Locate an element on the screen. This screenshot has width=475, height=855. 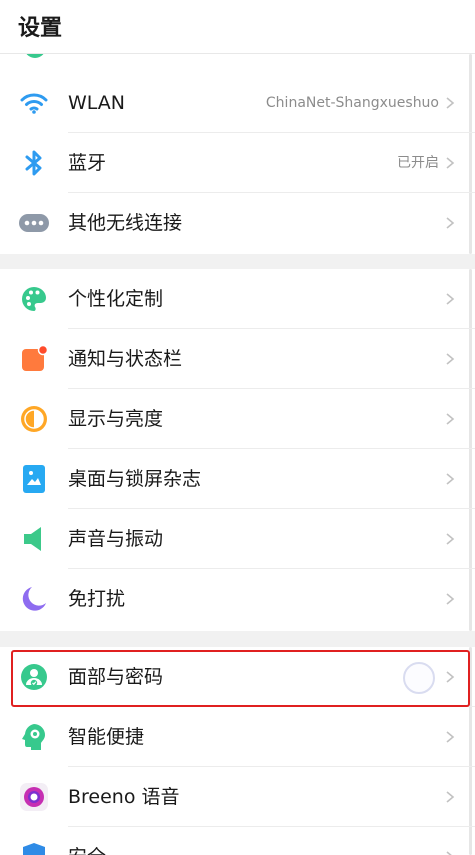
settings-item-personalization: 个性化定制 is located at coordinates (237, 299).